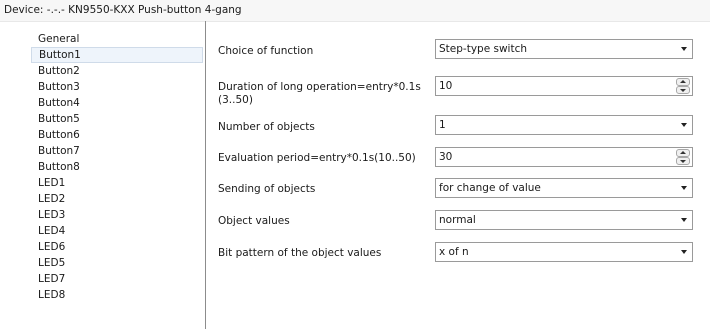 The height and width of the screenshot is (329, 710). I want to click on object-values-value: normal, so click(457, 220).